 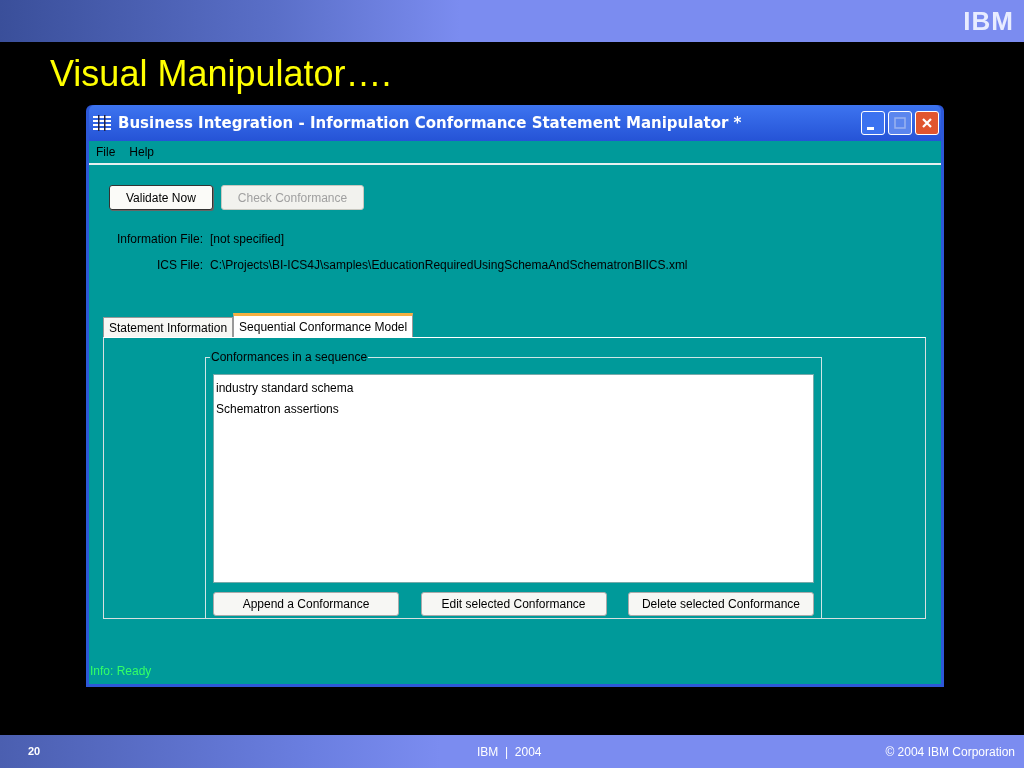 I want to click on field-value: C:\Projects\BI-ICS4J\samples\EducationRequiredUsingSchemaAndSchematronBIICS.xml, so click(x=449, y=265).